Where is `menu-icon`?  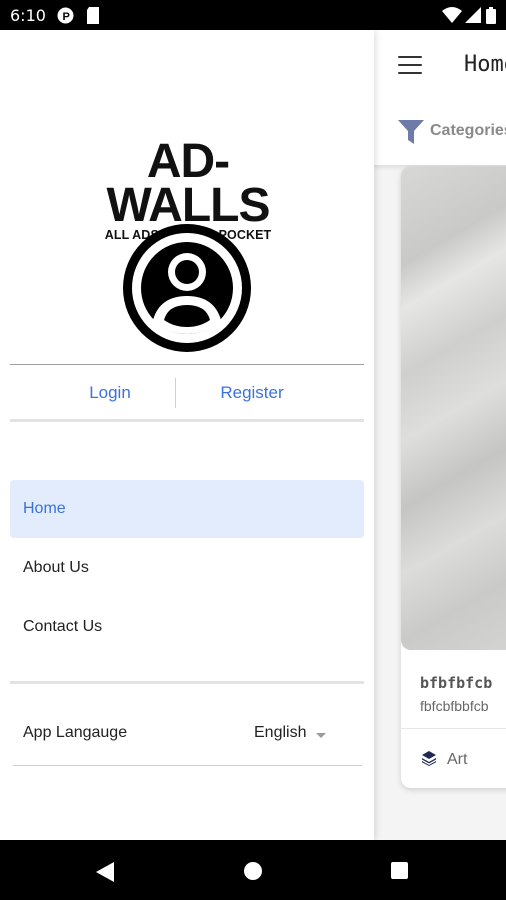
menu-icon is located at coordinates (410, 65).